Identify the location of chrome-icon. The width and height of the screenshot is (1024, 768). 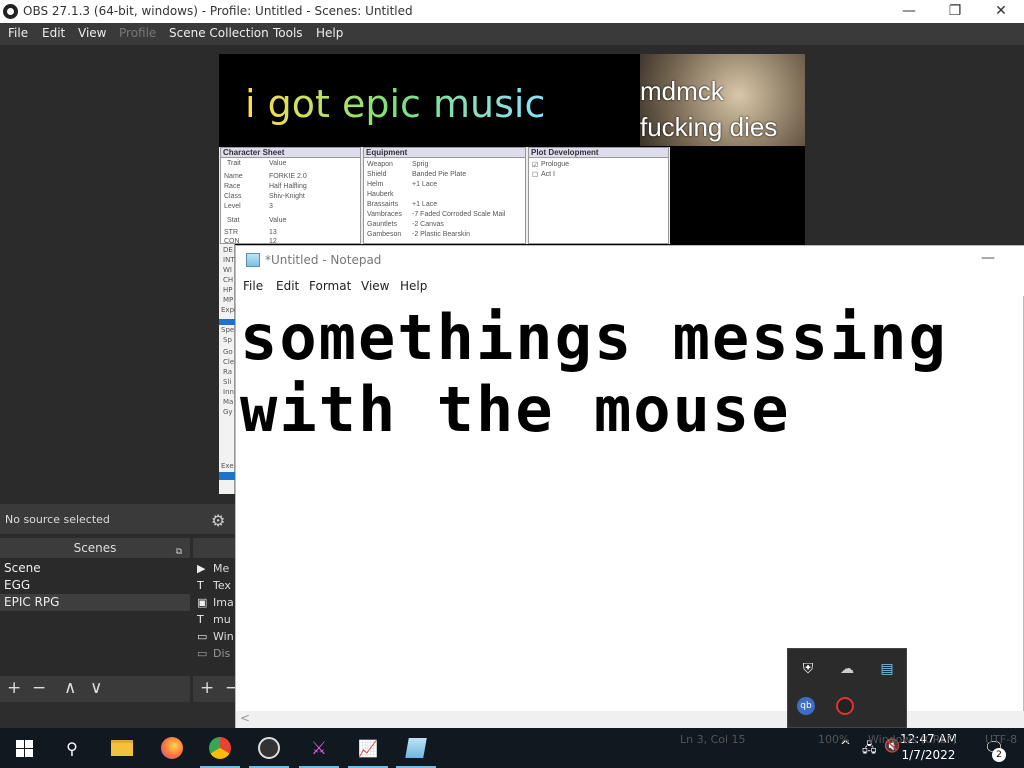
(220, 748).